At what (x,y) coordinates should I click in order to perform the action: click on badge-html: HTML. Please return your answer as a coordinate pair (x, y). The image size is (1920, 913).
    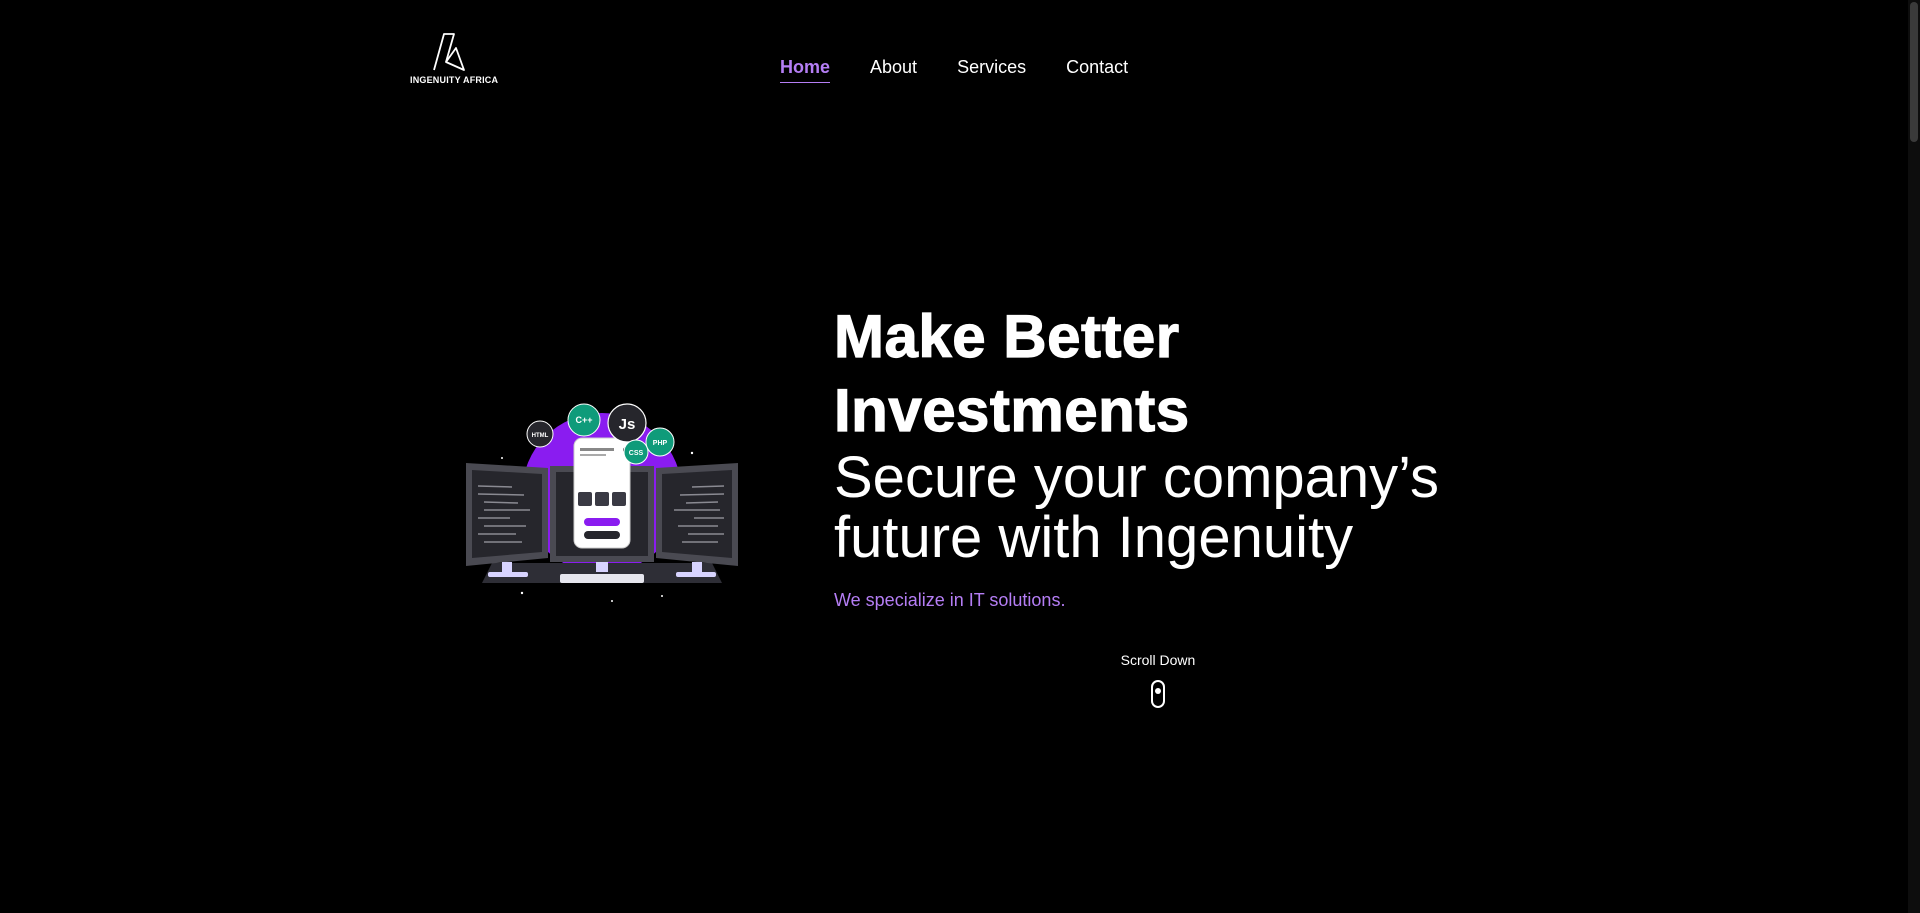
    Looking at the image, I should click on (540, 436).